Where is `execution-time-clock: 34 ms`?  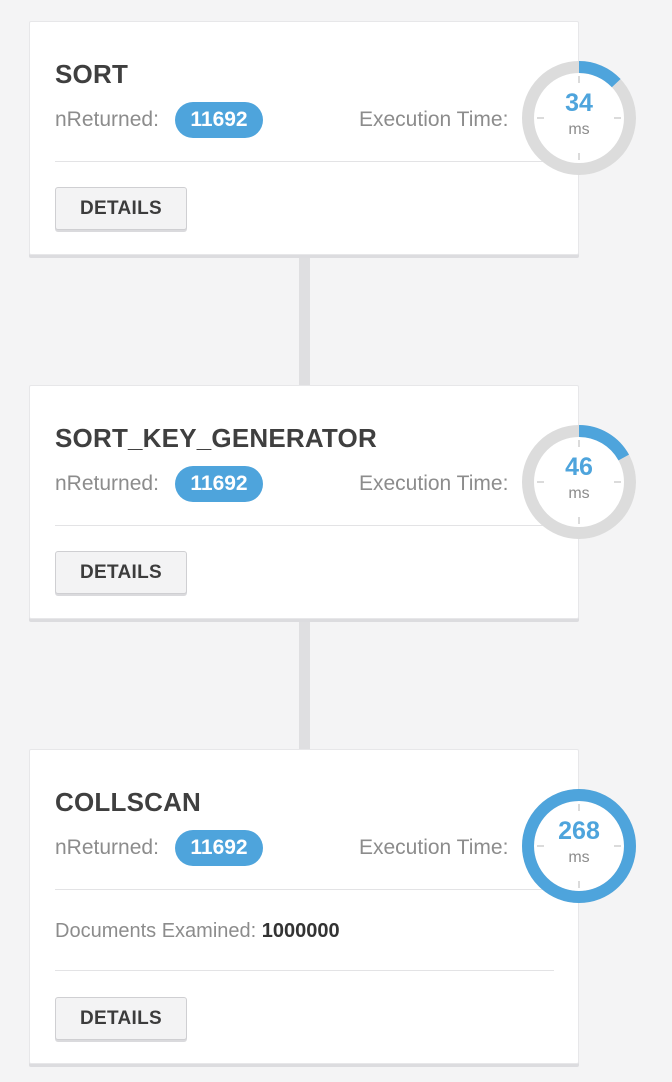
execution-time-clock: 34 ms is located at coordinates (579, 118).